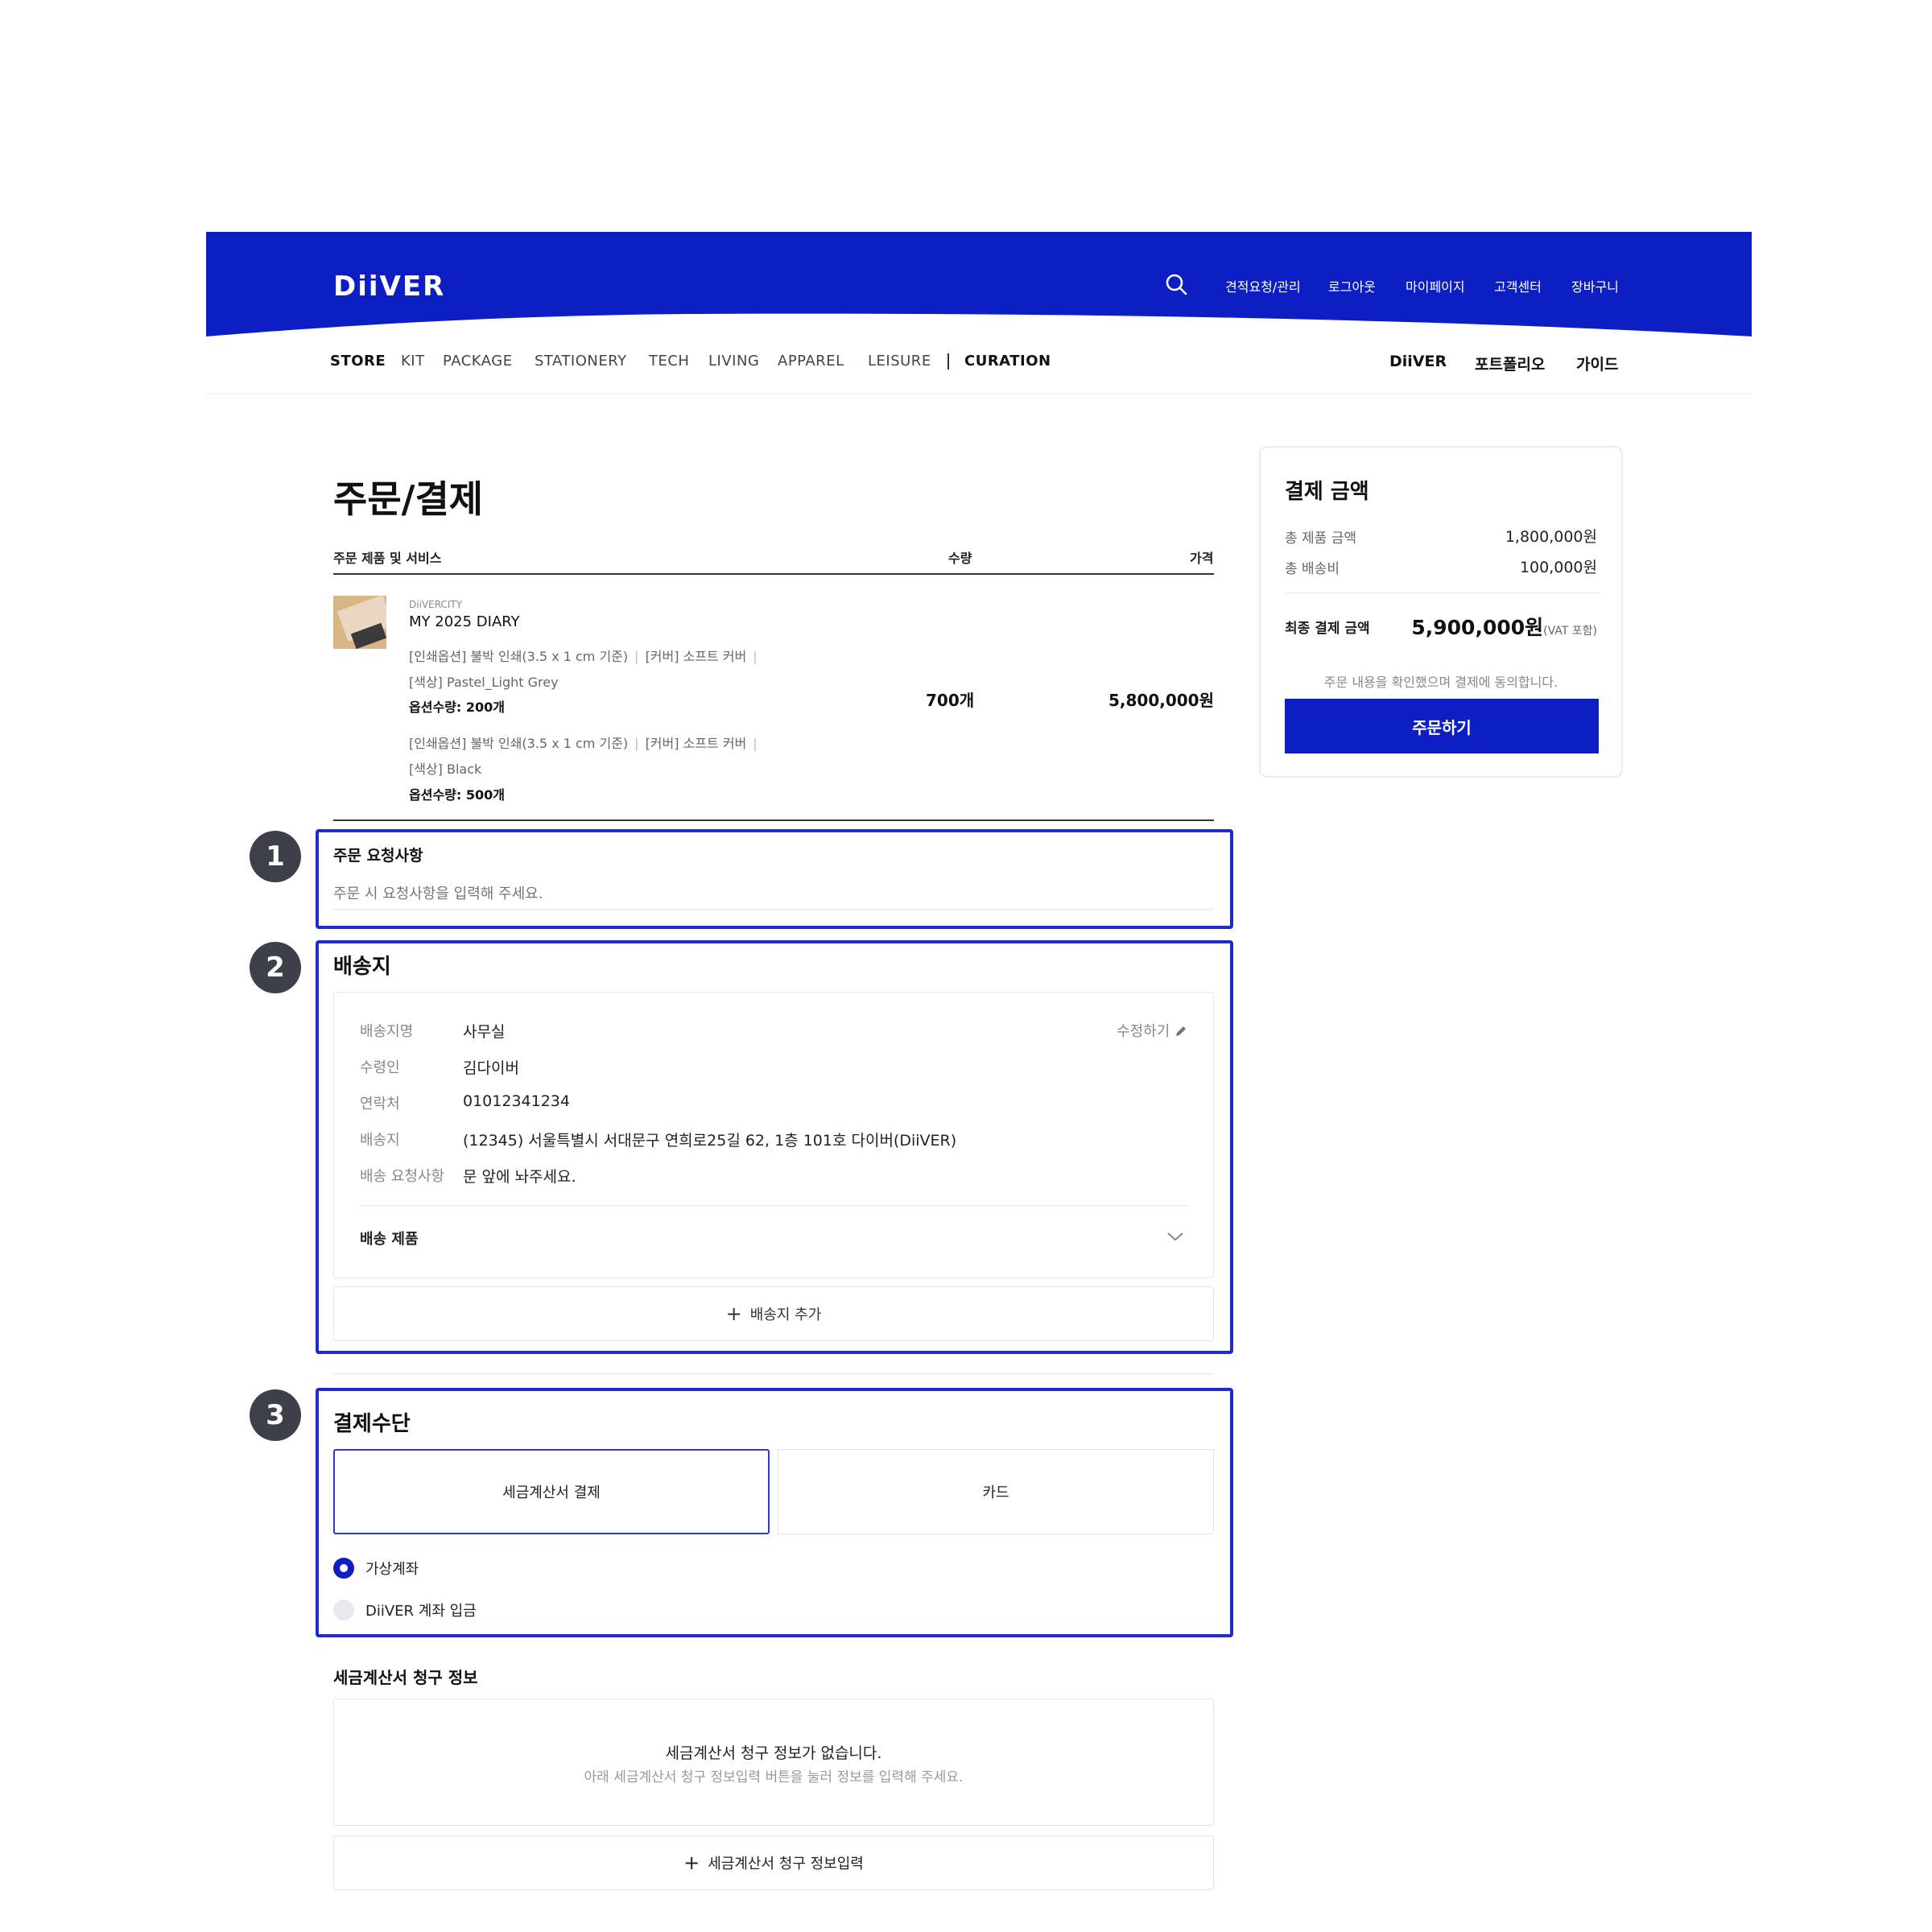 The height and width of the screenshot is (1932, 1932). I want to click on option-1-line: [인쇄옵션] 불박 인쇄(3.5 x 1 cm 기준) | [커버] 소프트 커버 |, so click(583, 656).